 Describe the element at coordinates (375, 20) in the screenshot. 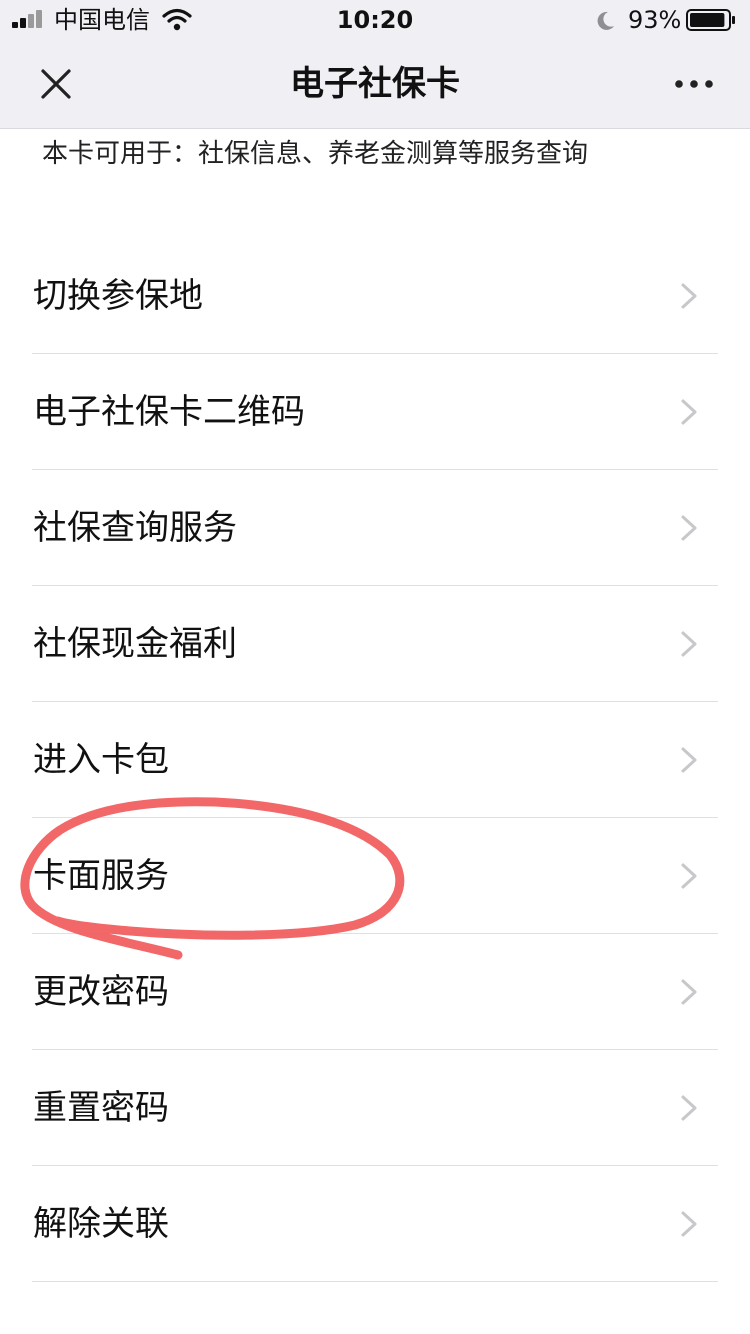

I see `status-bar: 中国电信 10:20 93%` at that location.